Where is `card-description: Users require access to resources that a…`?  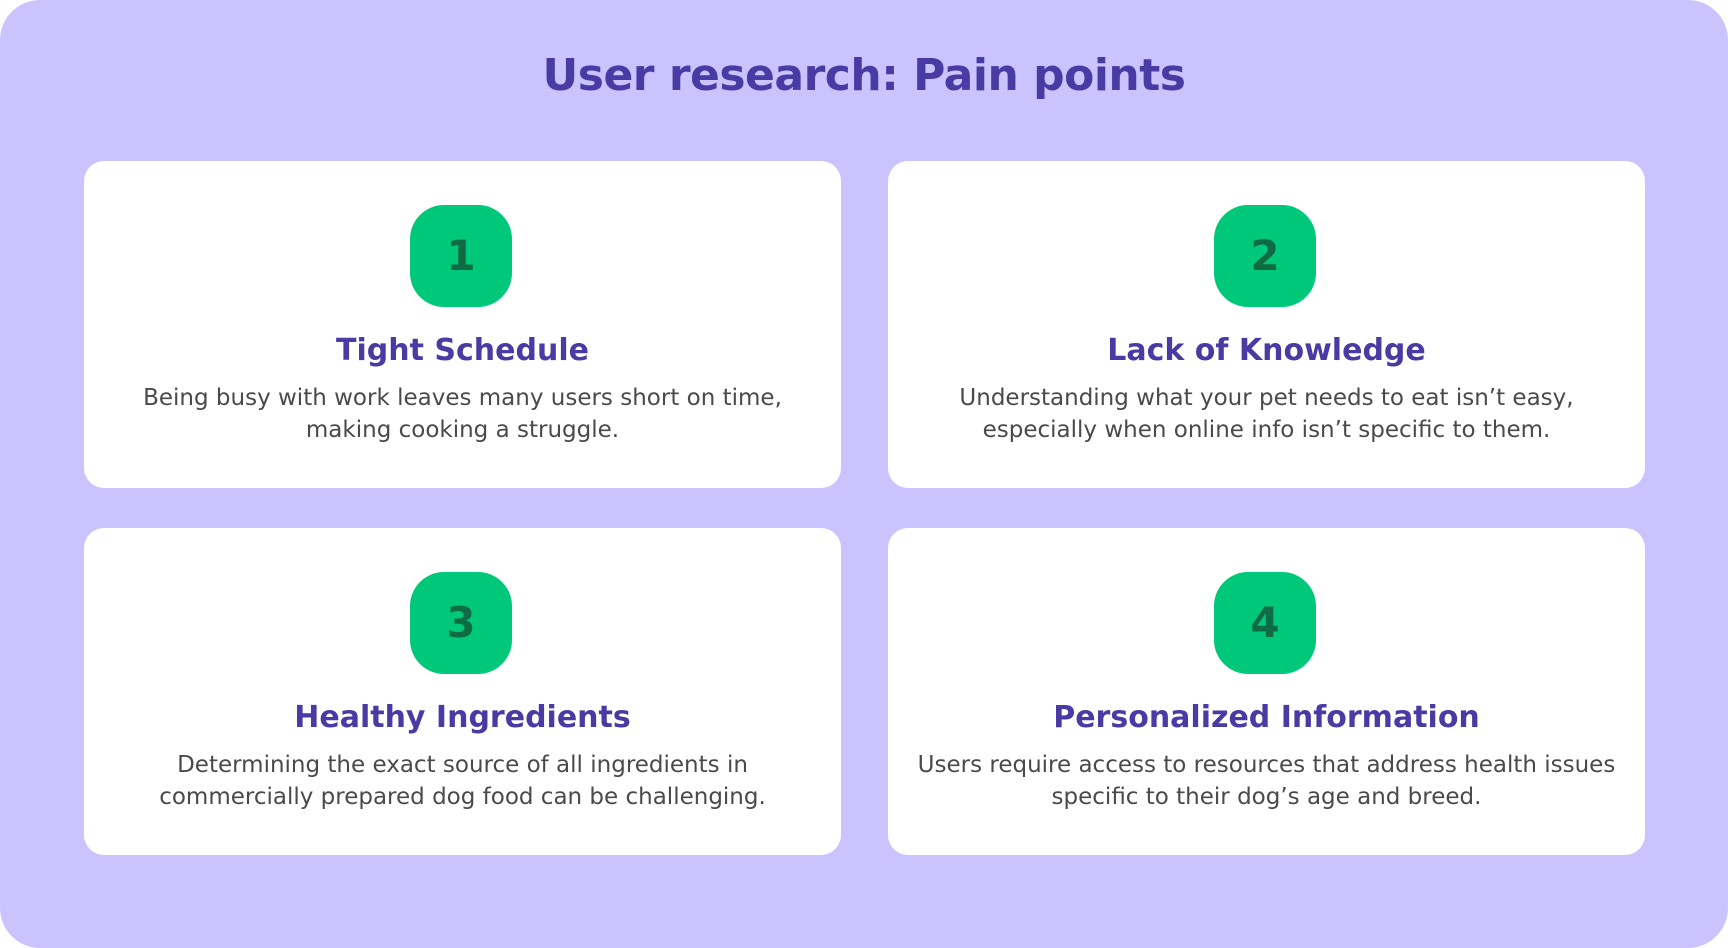
card-description: Users require access to resources that a… is located at coordinates (1266, 781).